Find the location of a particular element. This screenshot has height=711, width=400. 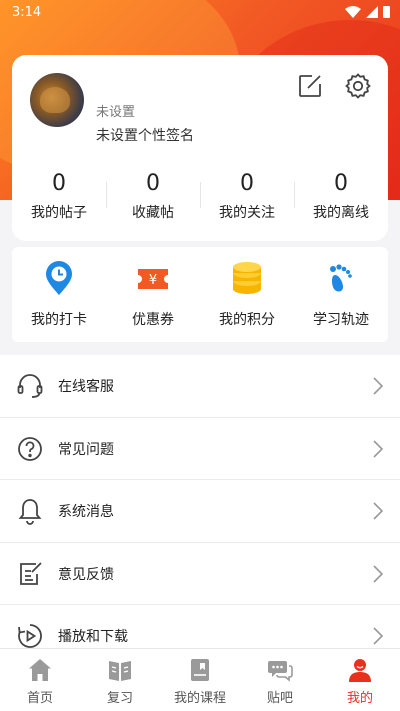

stats-row: 0 我的帖子 0 收藏帖 0 我的关注 0 我的离线 is located at coordinates (200, 200).